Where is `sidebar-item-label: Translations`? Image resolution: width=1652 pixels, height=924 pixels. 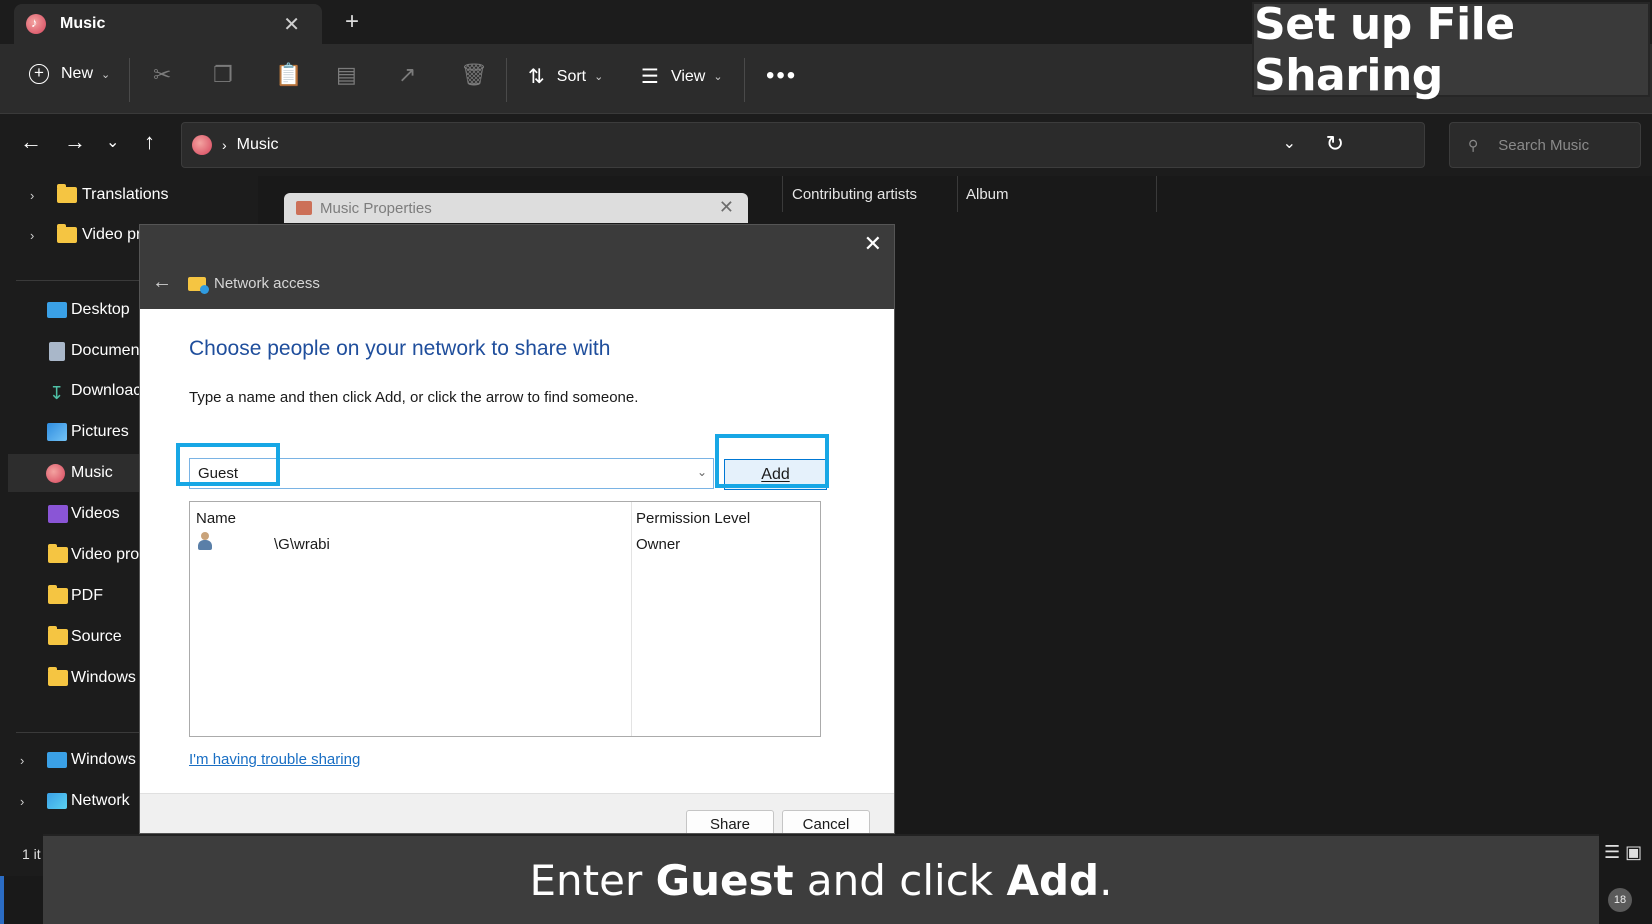
sidebar-item-label: Translations is located at coordinates (125, 194).